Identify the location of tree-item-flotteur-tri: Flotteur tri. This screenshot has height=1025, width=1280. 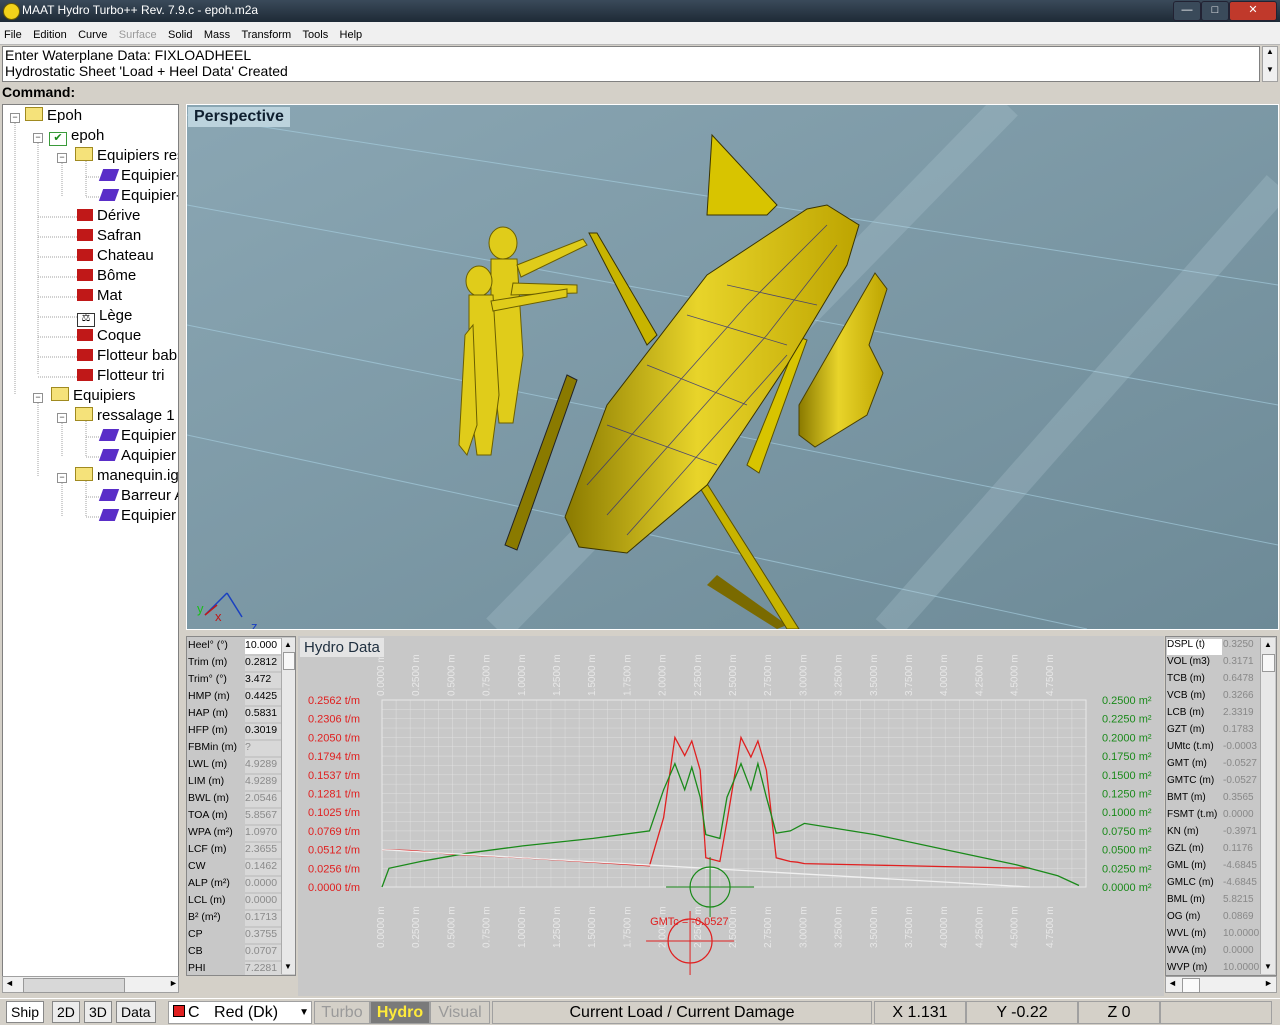
(121, 377).